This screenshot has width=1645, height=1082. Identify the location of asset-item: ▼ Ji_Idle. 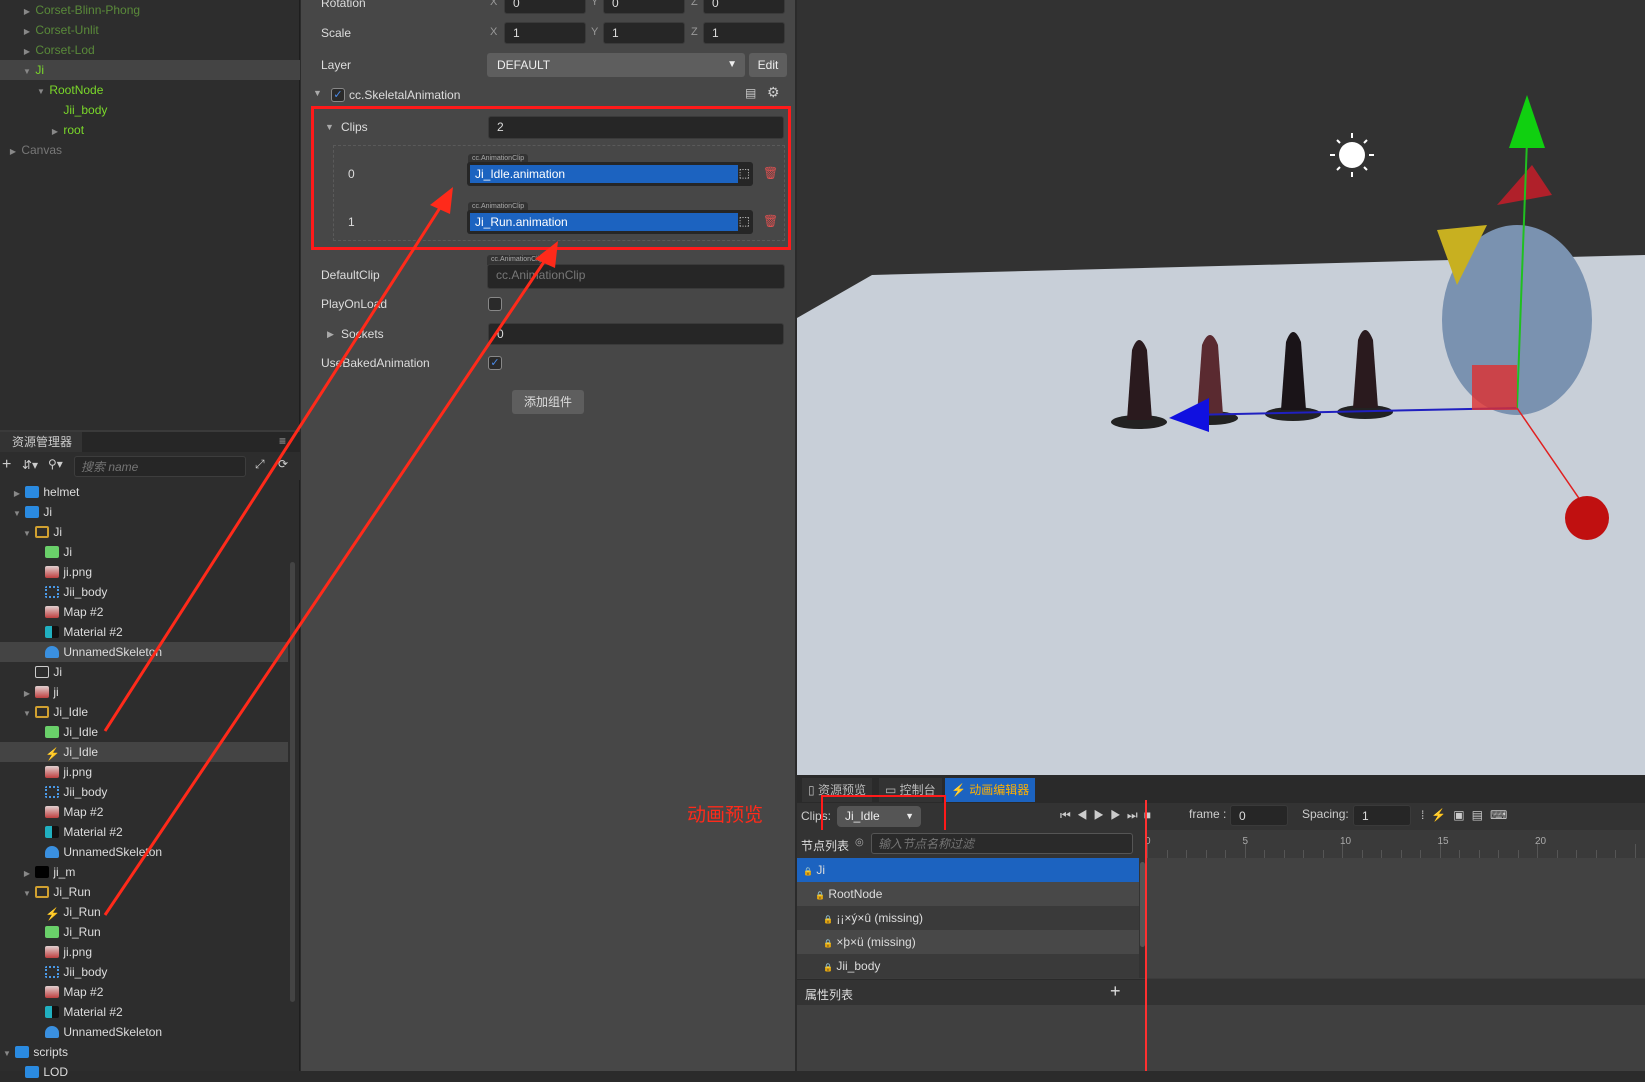
(144, 712).